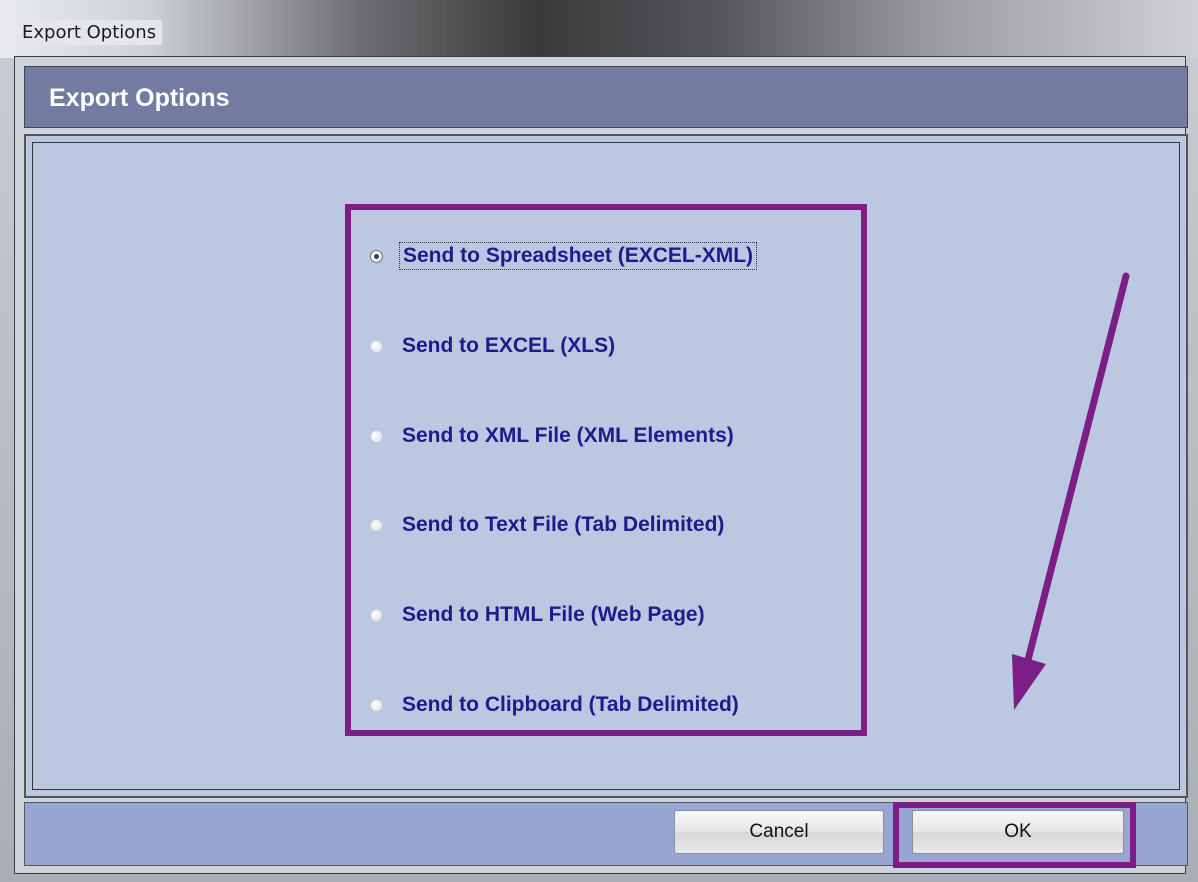  What do you see at coordinates (568, 435) in the screenshot?
I see `option-label: Send to XML File (XML Elements)` at bounding box center [568, 435].